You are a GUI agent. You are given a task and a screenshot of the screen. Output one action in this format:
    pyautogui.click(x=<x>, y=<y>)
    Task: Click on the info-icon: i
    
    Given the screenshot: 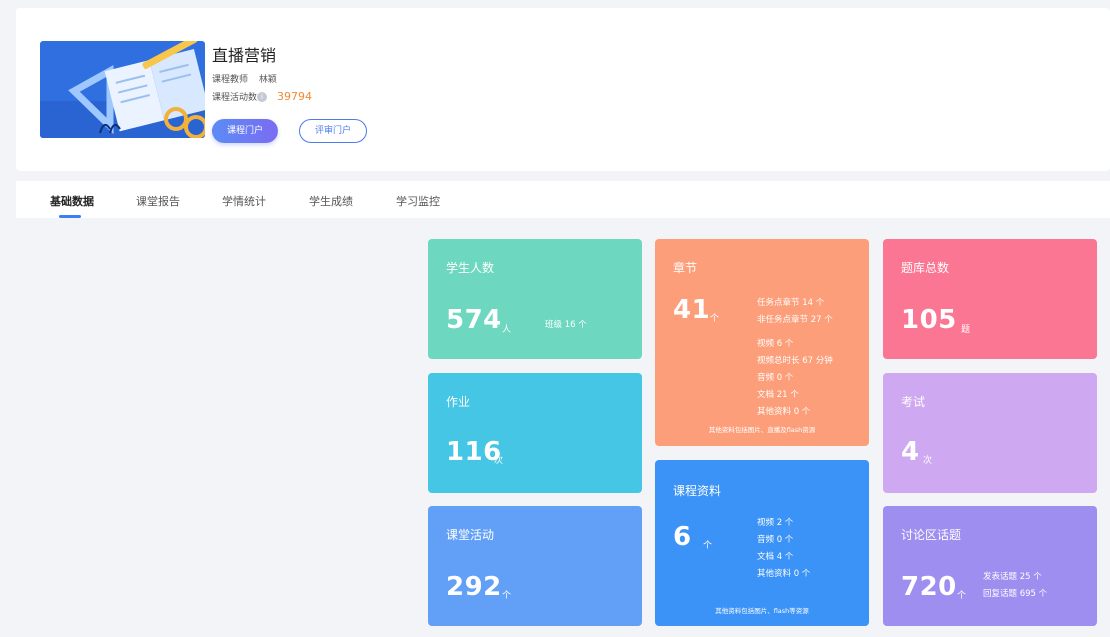 What is the action you would take?
    pyautogui.click(x=262, y=96)
    